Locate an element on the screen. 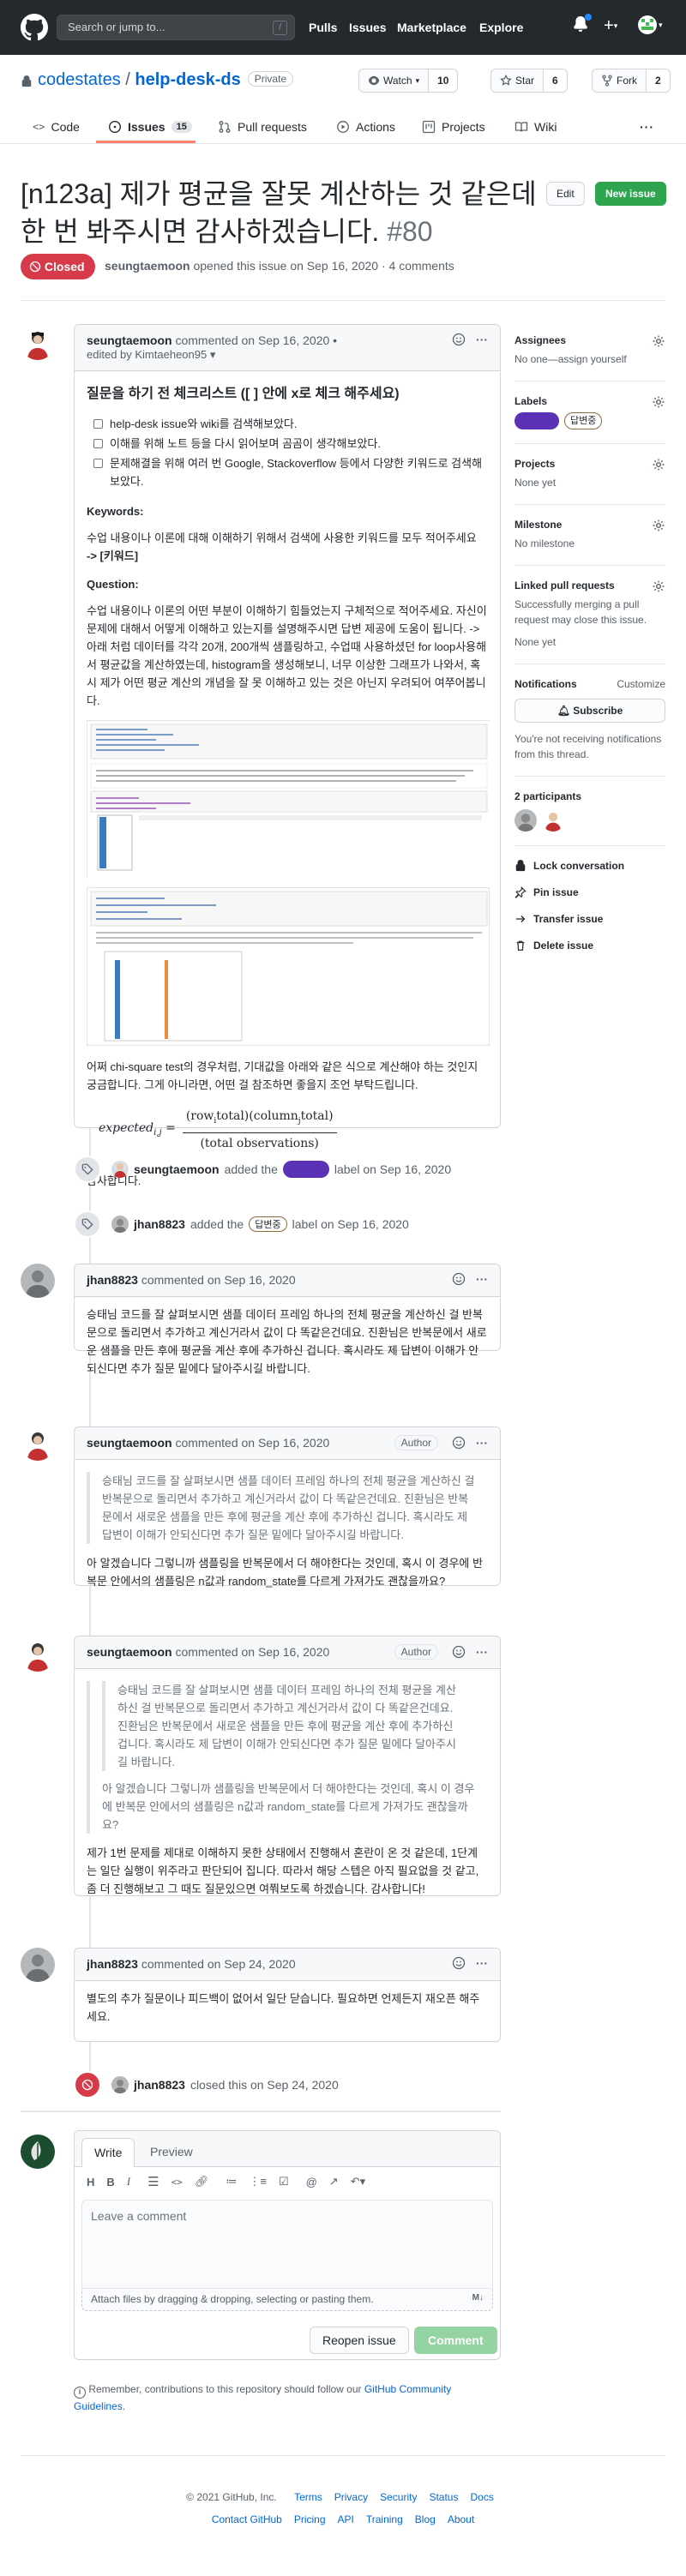 This screenshot has width=686, height=2576. tab-actions: Actions is located at coordinates (366, 127).